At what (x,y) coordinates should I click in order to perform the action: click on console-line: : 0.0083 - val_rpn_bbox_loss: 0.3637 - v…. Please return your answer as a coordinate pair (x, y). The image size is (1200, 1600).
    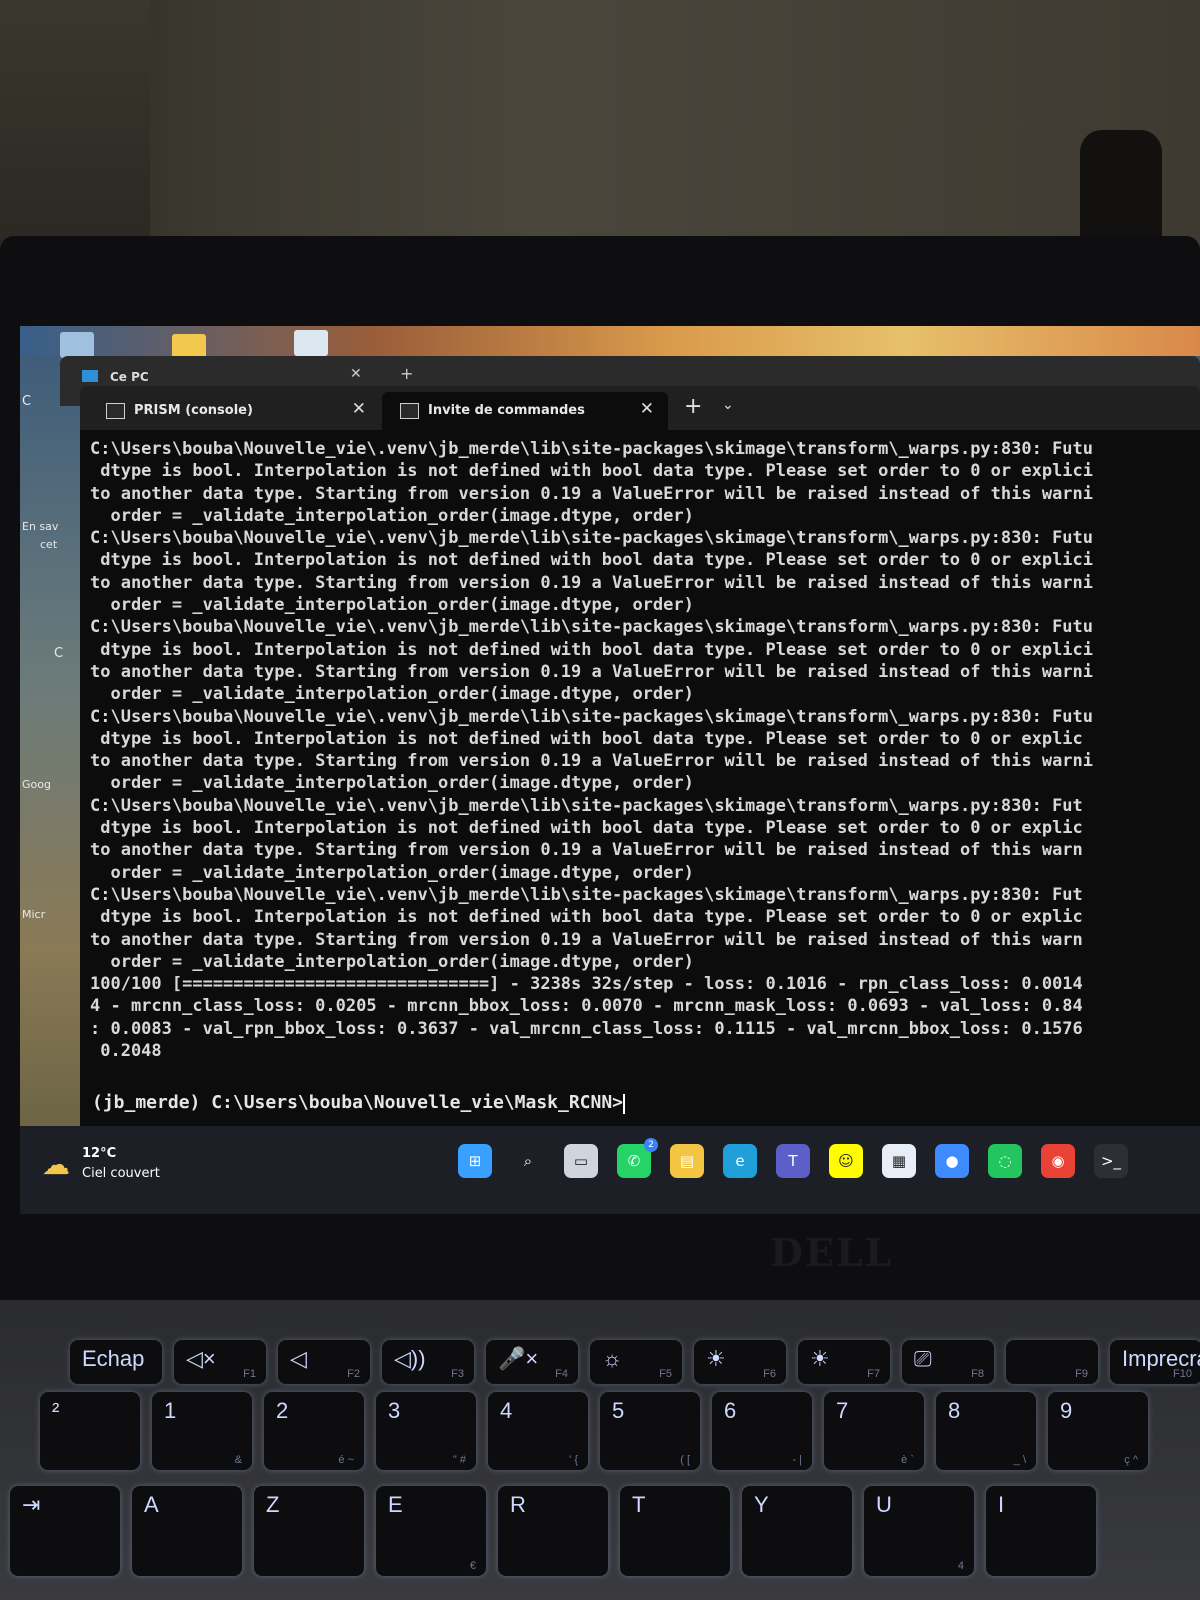
    Looking at the image, I should click on (586, 1028).